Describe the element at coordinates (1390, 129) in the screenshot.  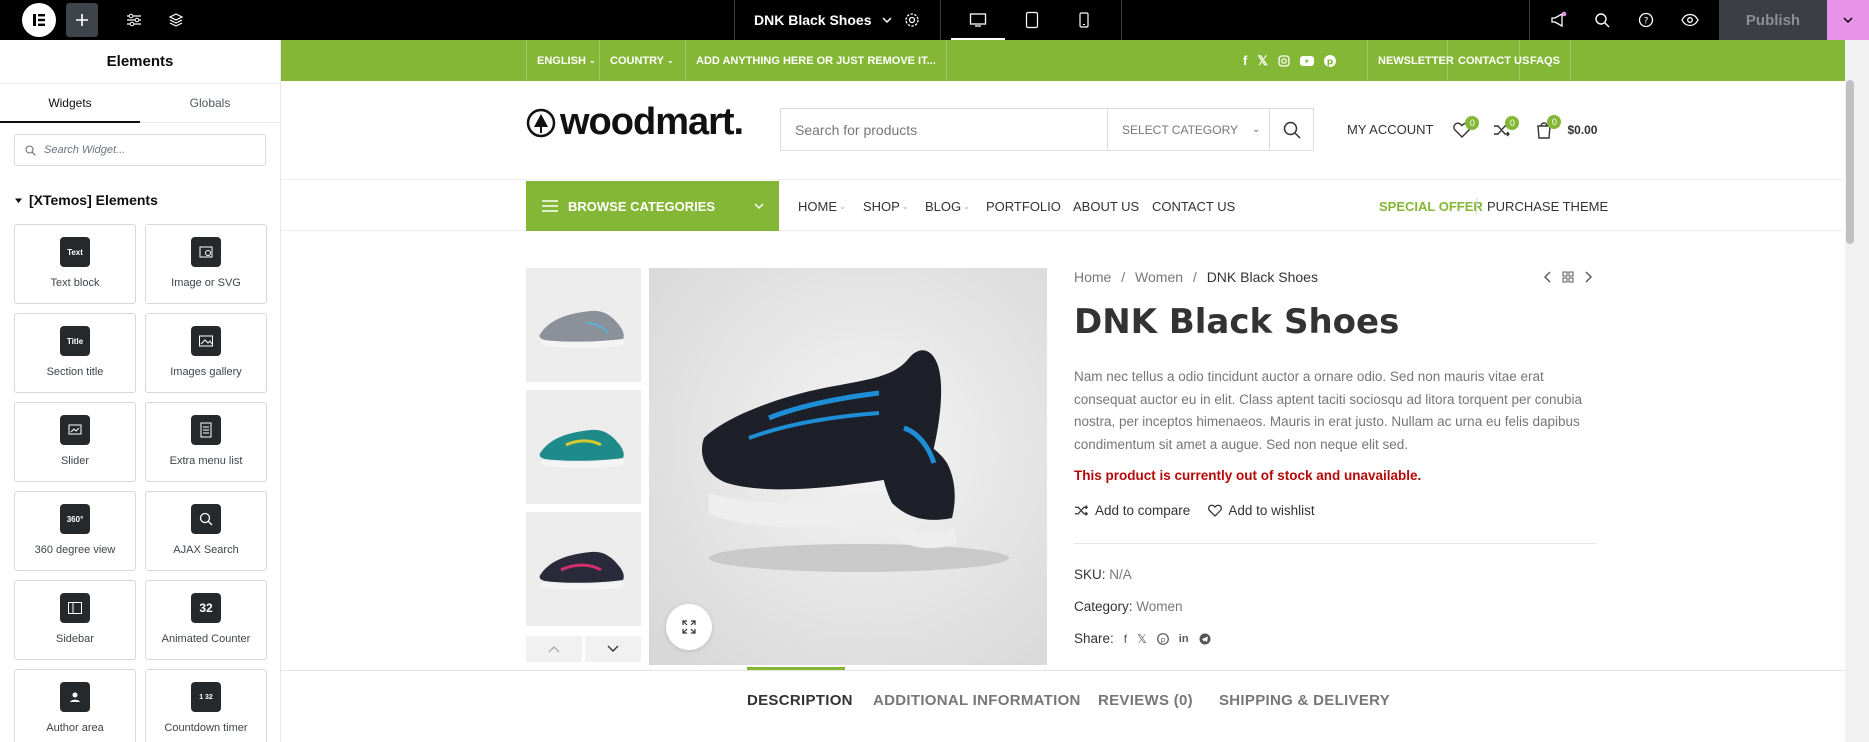
I see `my-account-link: MY ACCOUNT` at that location.